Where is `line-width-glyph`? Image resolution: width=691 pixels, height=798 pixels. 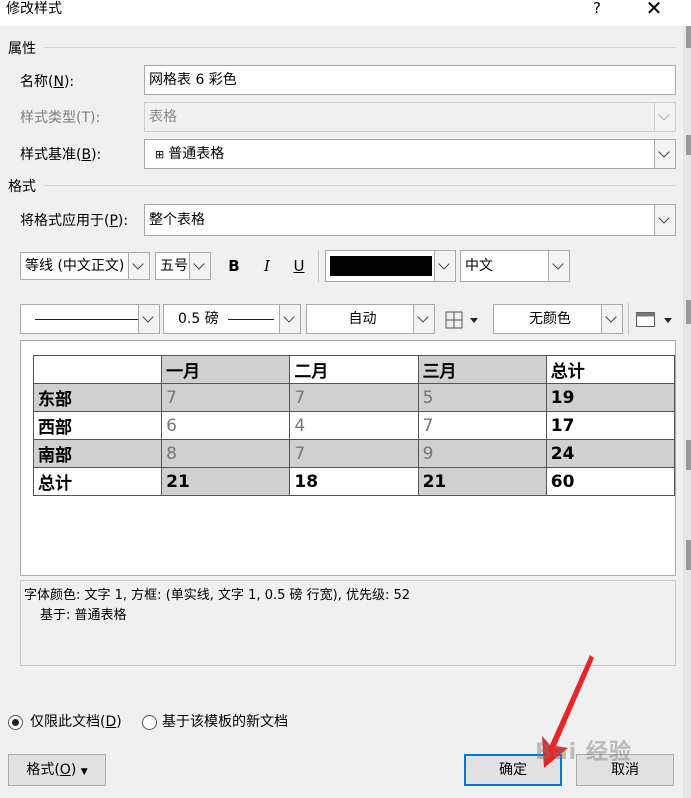
line-width-glyph is located at coordinates (251, 319).